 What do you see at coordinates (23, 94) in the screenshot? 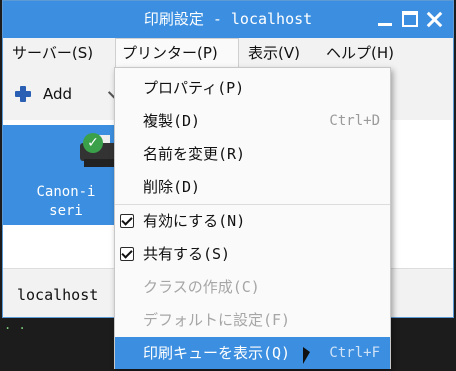
I see `plus-icon` at bounding box center [23, 94].